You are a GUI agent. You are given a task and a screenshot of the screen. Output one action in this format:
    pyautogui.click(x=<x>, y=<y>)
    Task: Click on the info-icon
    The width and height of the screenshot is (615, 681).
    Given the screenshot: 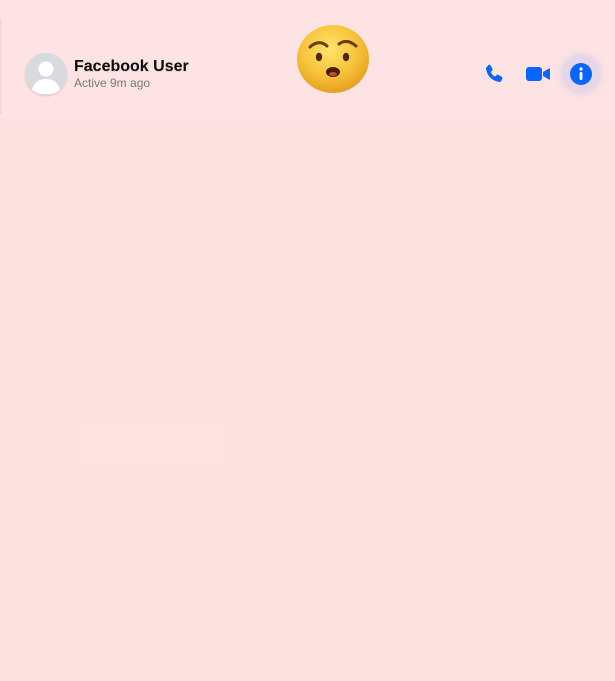 What is the action you would take?
    pyautogui.click(x=581, y=74)
    